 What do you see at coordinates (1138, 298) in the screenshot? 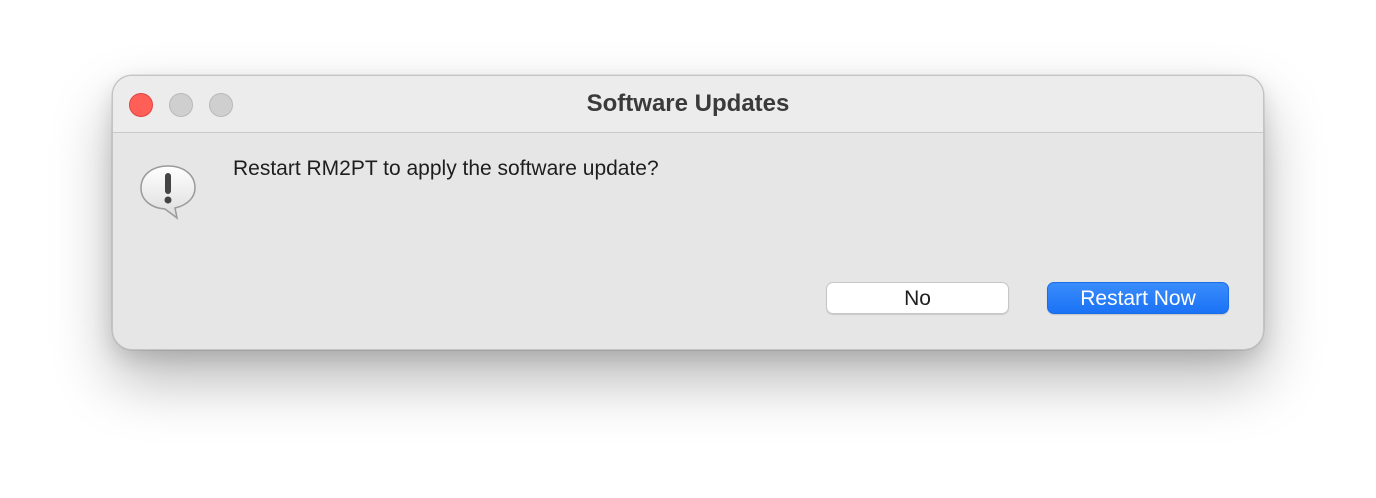
I see `restart-now-button: Restart Now` at bounding box center [1138, 298].